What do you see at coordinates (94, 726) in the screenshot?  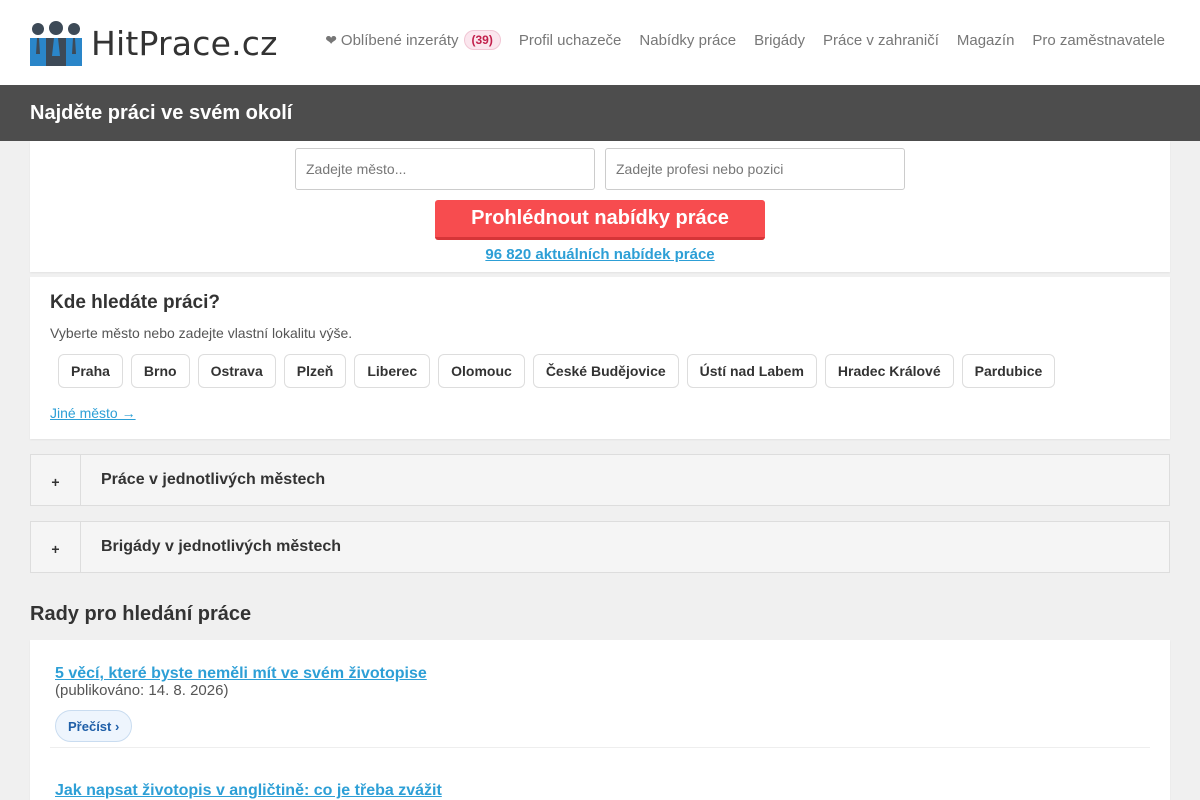 I see `read-more-button: Přečíst ›` at bounding box center [94, 726].